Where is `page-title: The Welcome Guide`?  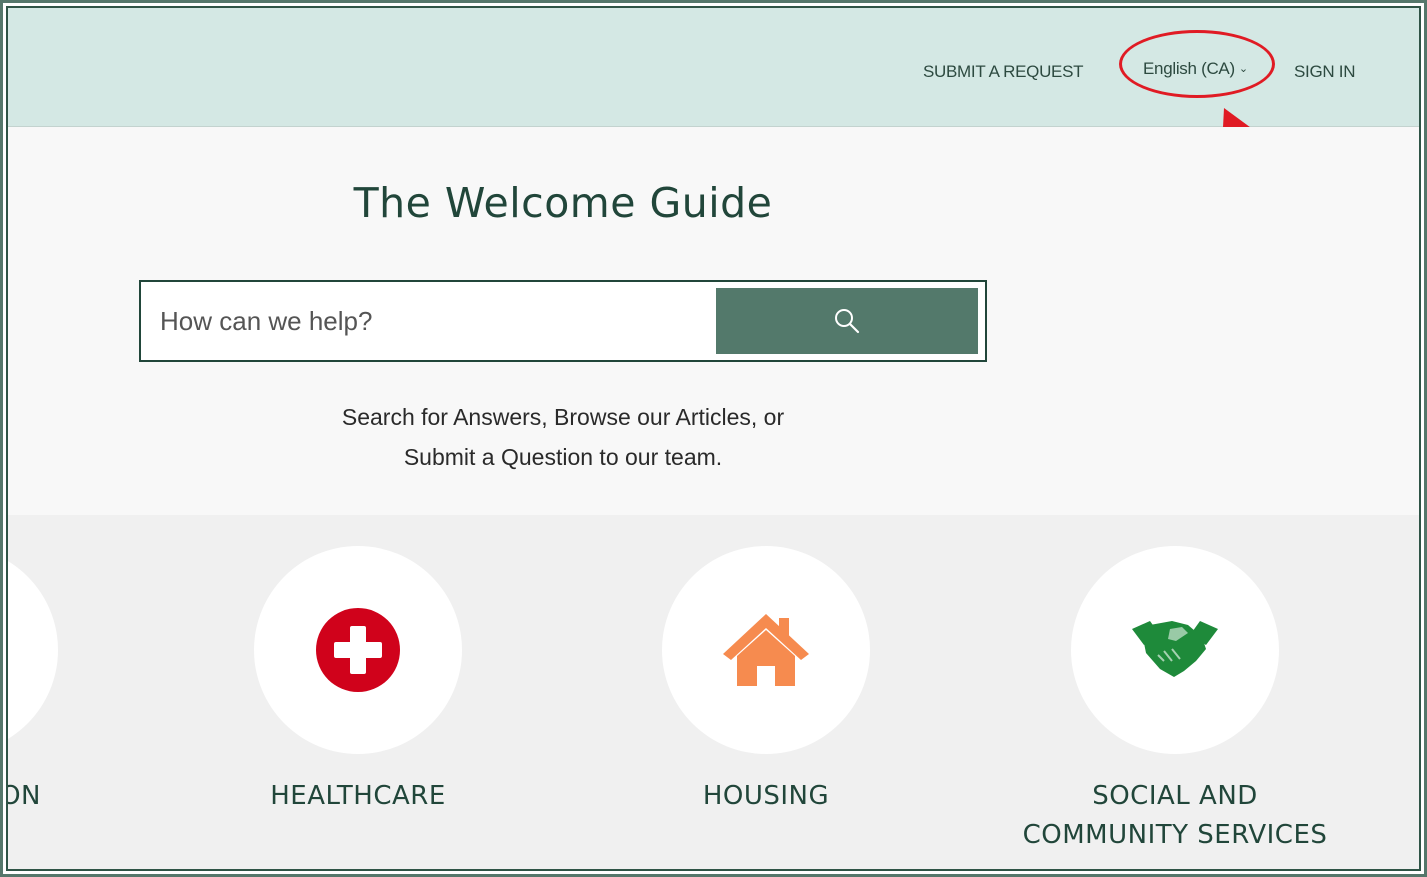
page-title: The Welcome Guide is located at coordinates (563, 203).